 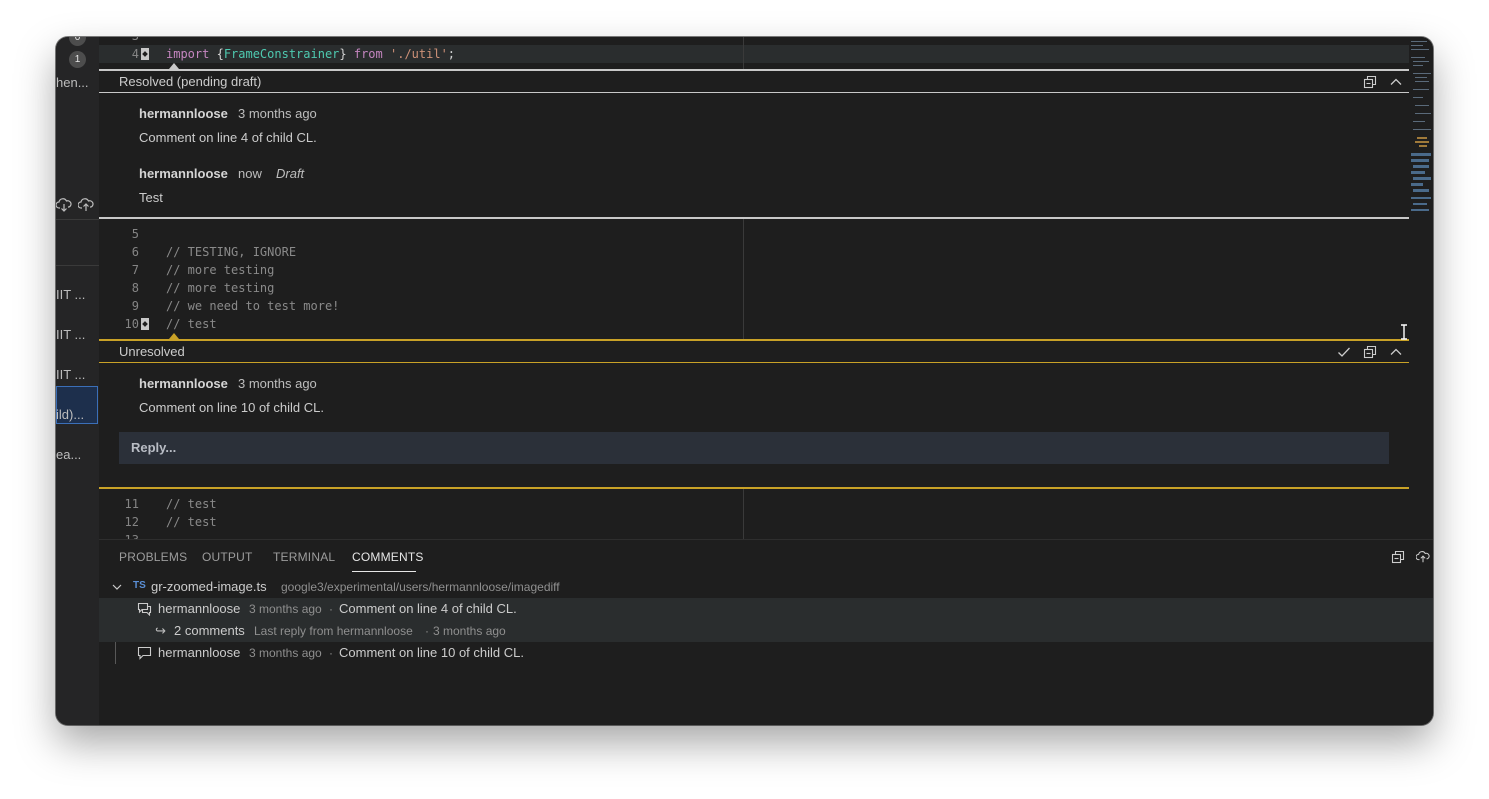 What do you see at coordinates (152, 351) in the screenshot?
I see `thread-title: Unresolved` at bounding box center [152, 351].